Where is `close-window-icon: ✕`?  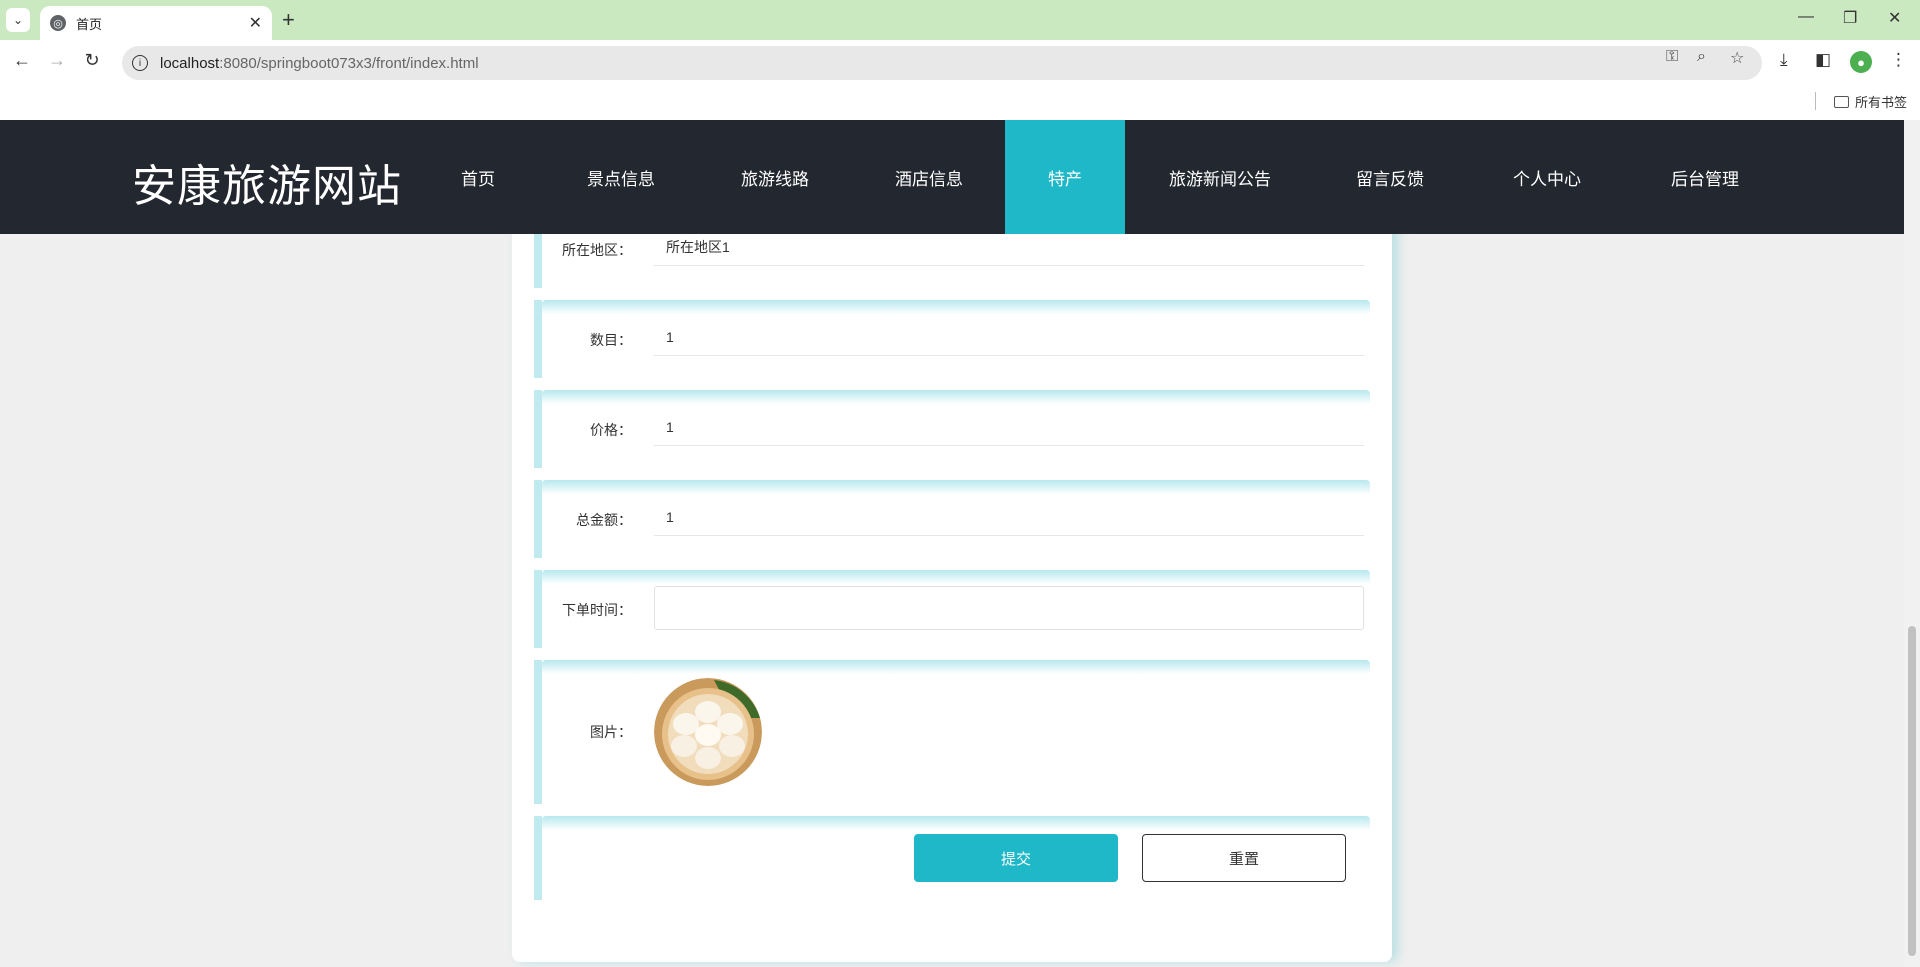
close-window-icon: ✕ is located at coordinates (1894, 18).